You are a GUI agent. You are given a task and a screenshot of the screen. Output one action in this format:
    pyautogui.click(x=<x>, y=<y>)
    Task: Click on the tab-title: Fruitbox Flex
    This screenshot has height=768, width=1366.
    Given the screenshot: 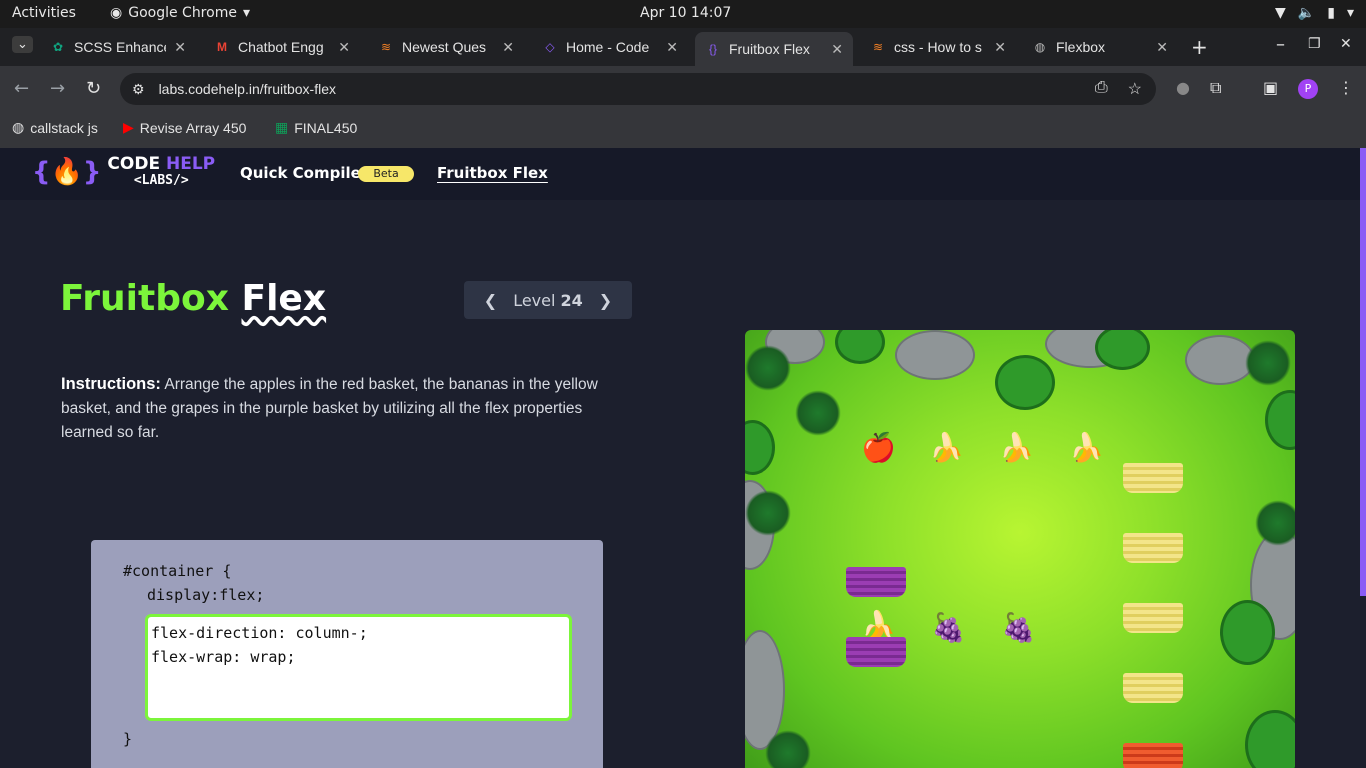 What is the action you would take?
    pyautogui.click(x=769, y=49)
    